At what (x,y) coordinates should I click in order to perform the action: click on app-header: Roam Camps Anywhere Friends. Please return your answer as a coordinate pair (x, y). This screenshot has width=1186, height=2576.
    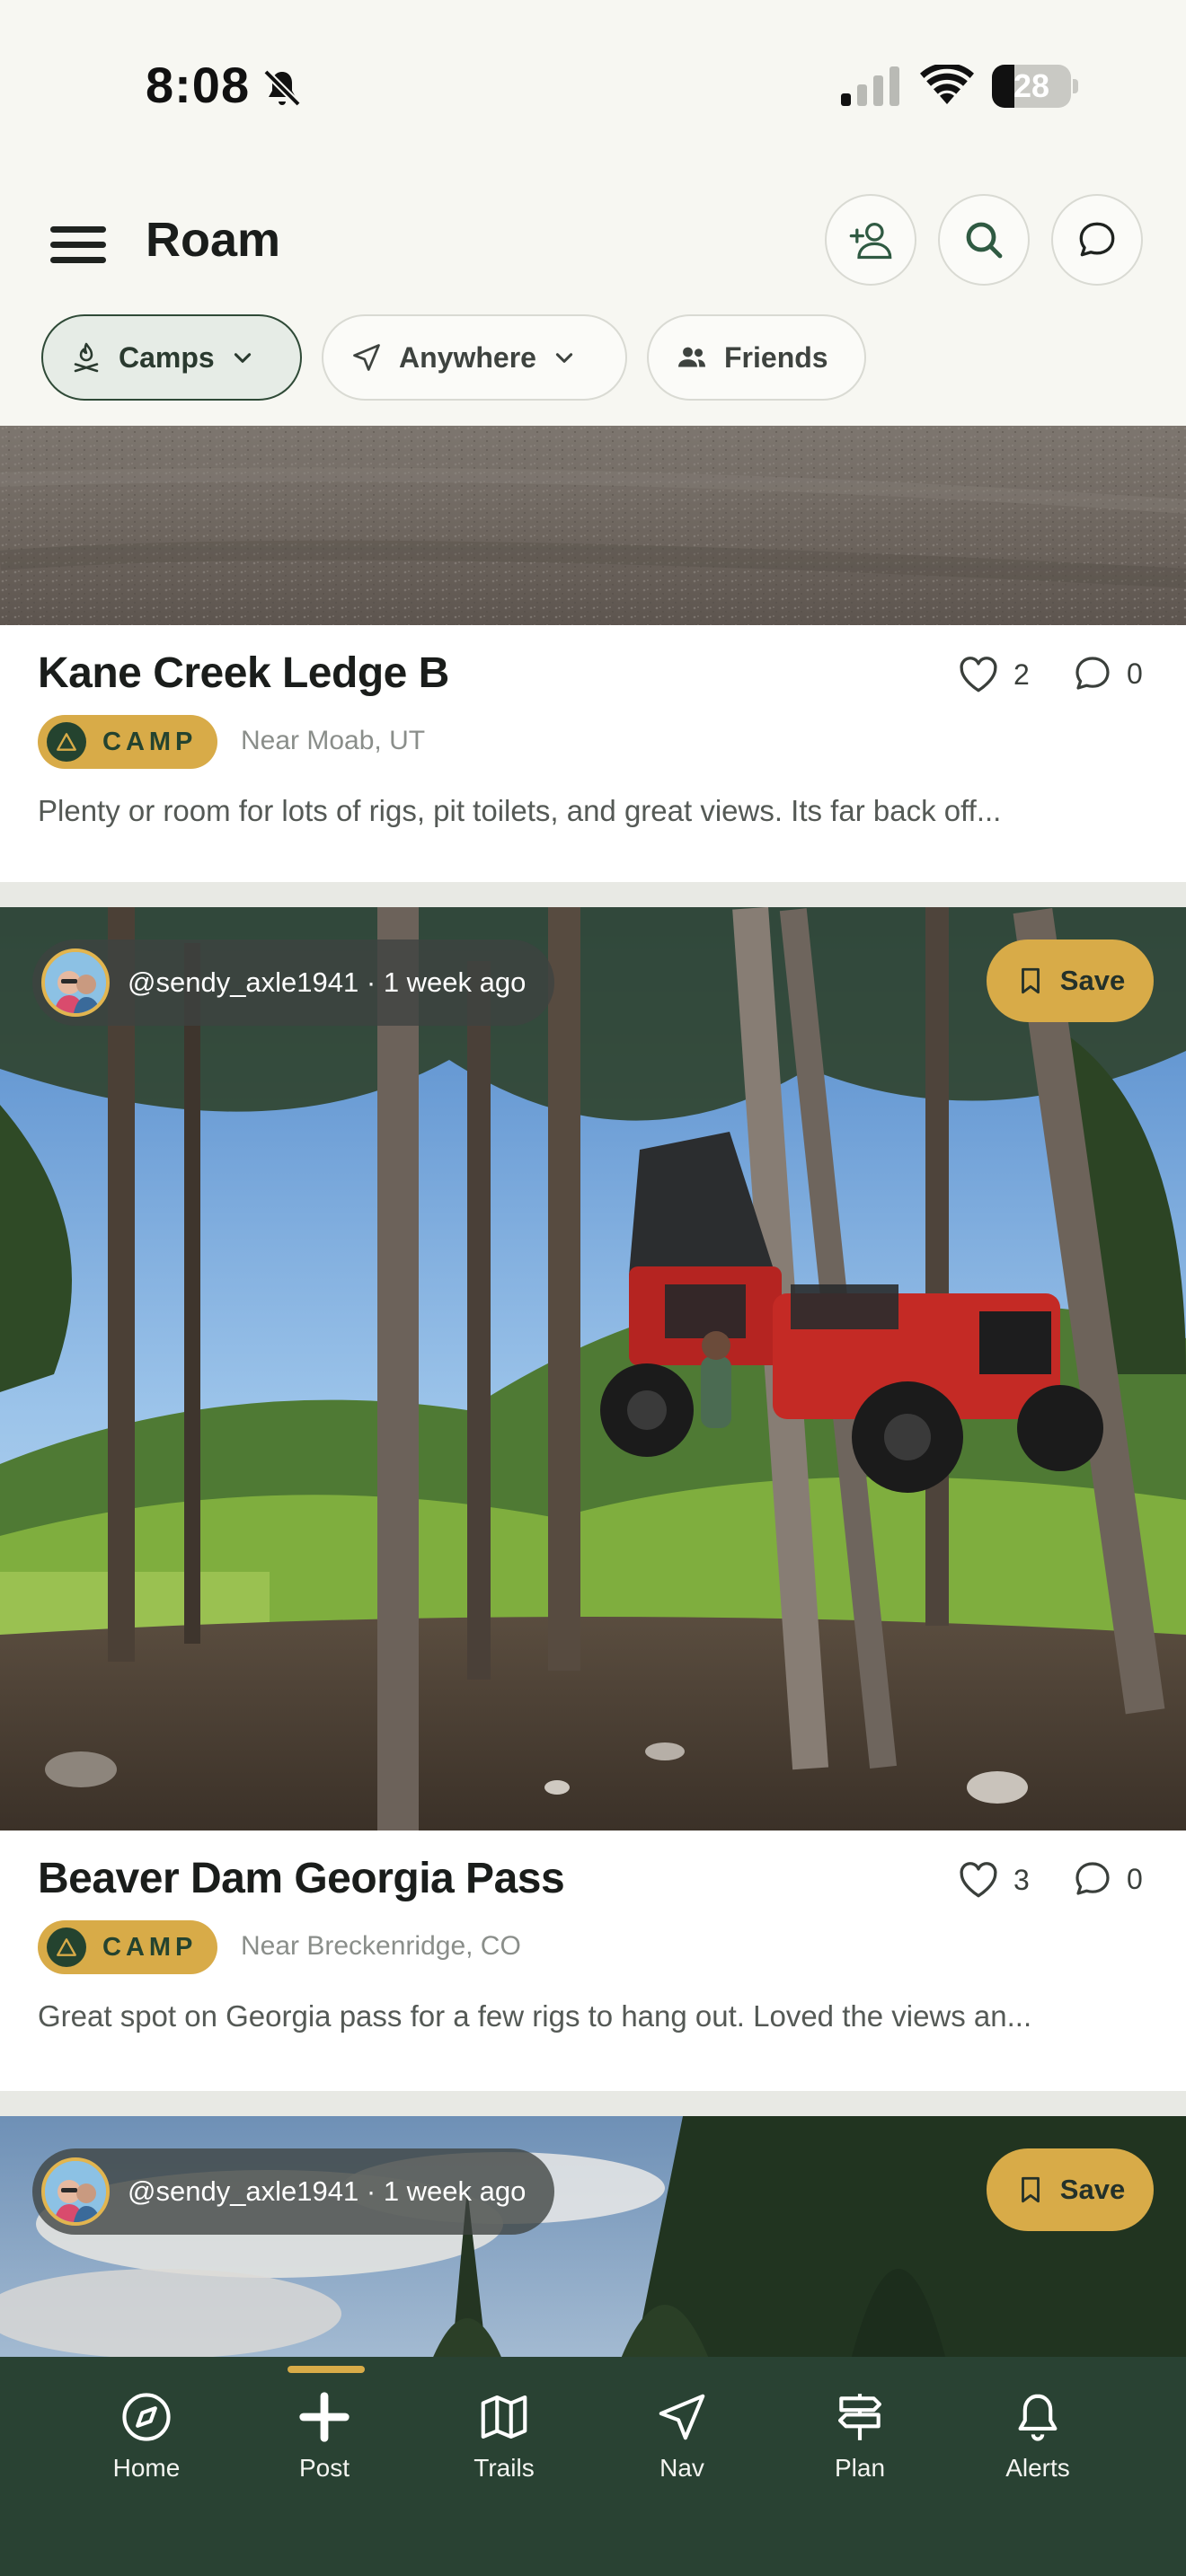
    Looking at the image, I should click on (593, 298).